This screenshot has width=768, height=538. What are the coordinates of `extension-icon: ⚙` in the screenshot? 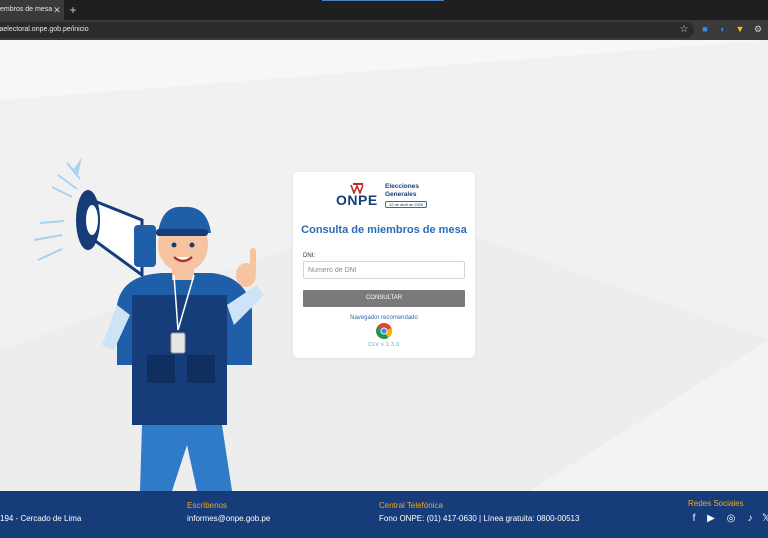 It's located at (758, 29).